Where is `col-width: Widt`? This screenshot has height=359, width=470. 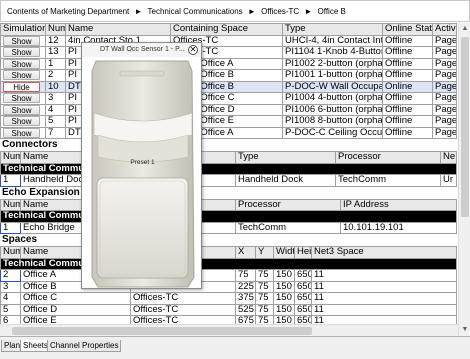 col-width: Widt is located at coordinates (284, 252).